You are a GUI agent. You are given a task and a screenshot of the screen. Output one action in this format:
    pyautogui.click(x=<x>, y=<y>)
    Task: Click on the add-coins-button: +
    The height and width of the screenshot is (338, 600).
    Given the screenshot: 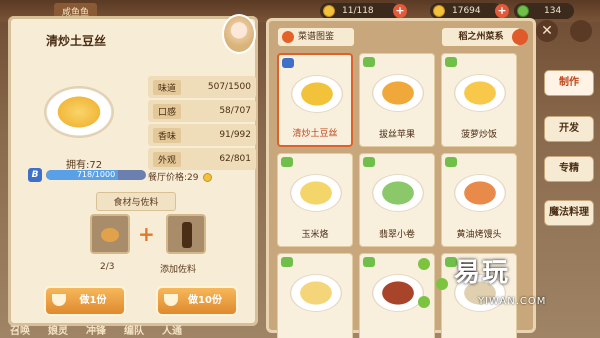 What is the action you would take?
    pyautogui.click(x=502, y=11)
    